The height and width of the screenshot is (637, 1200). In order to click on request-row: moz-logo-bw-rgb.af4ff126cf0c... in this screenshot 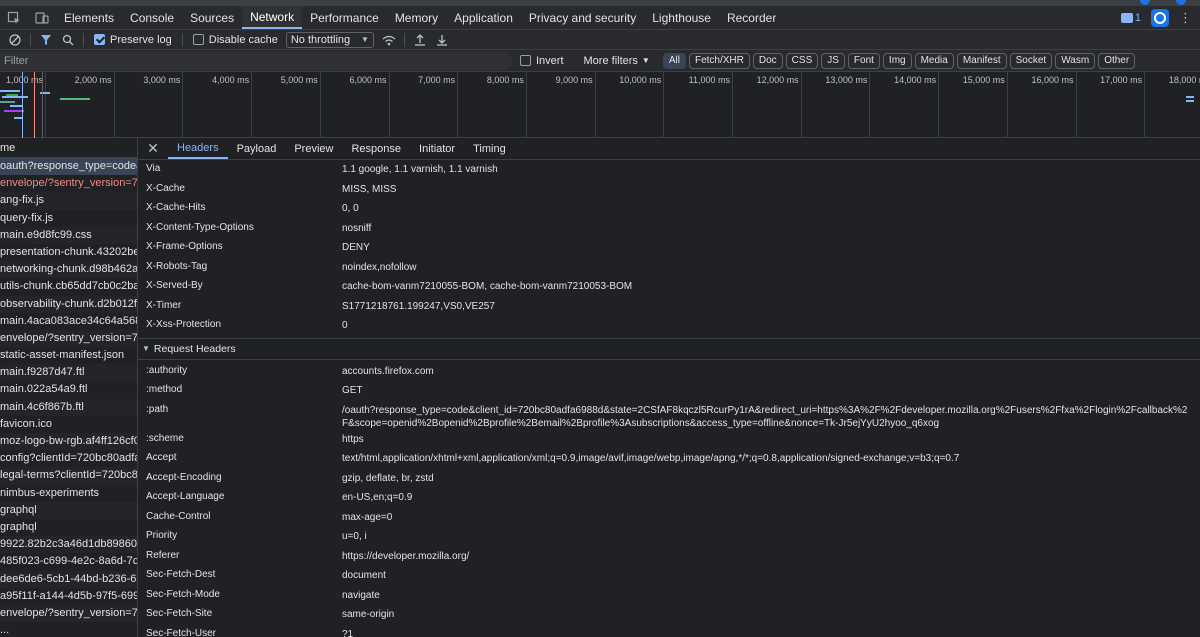, I will do `click(68, 442)`.